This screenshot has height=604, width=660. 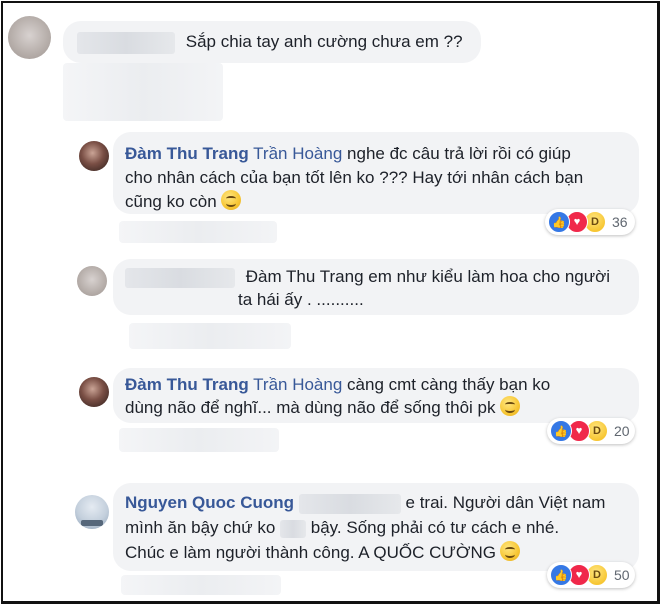 I want to click on redacted-mention, so click(x=349, y=503).